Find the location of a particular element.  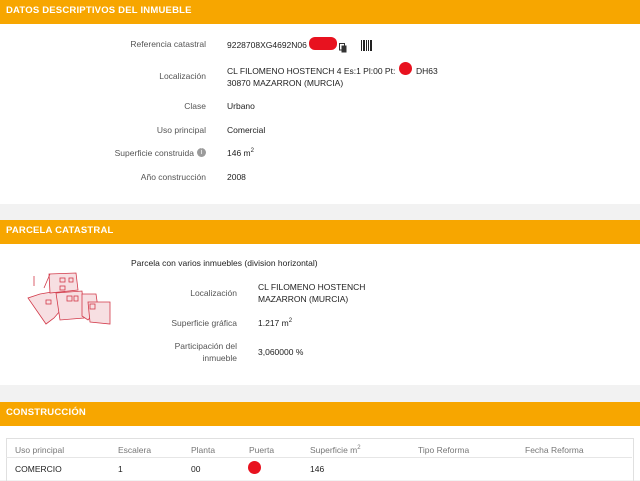

col-header-fecha-reforma: Fecha Reforma is located at coordinates (554, 450).